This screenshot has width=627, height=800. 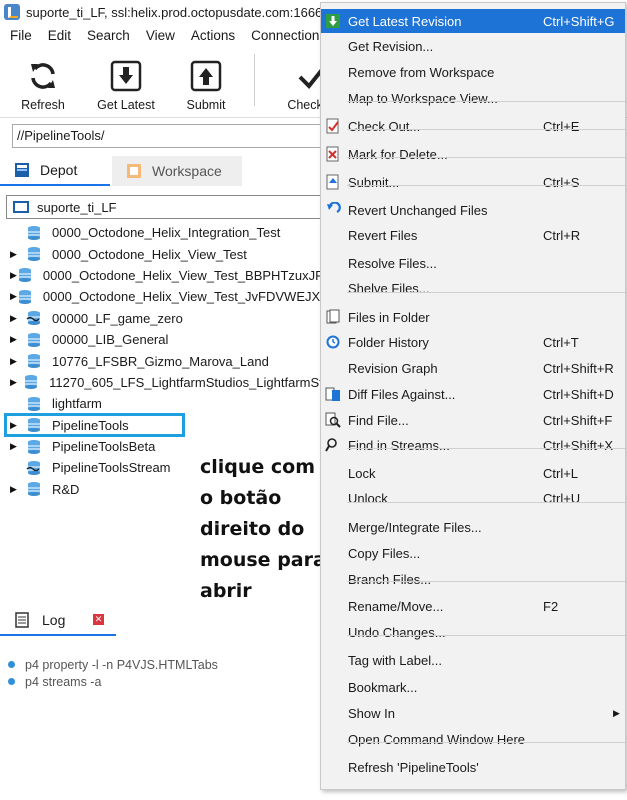 I want to click on menu-item-lock: Lock Ctrl+L, so click(x=473, y=473).